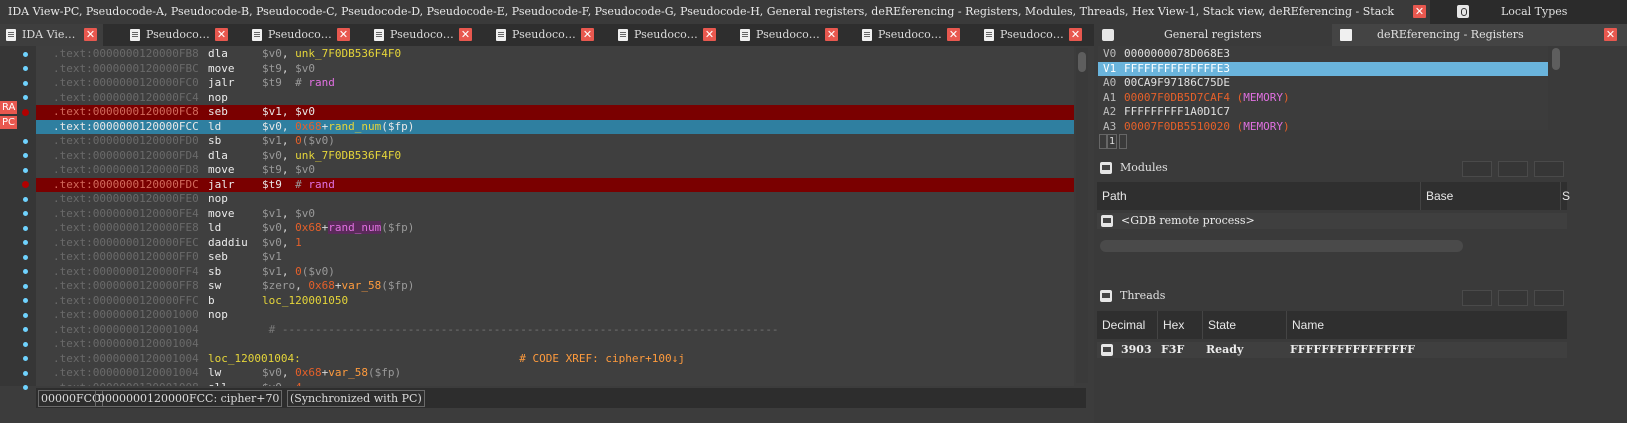 The image size is (1627, 423). What do you see at coordinates (1419, 11) in the screenshot?
I see `main-tab-close-button: ✕` at bounding box center [1419, 11].